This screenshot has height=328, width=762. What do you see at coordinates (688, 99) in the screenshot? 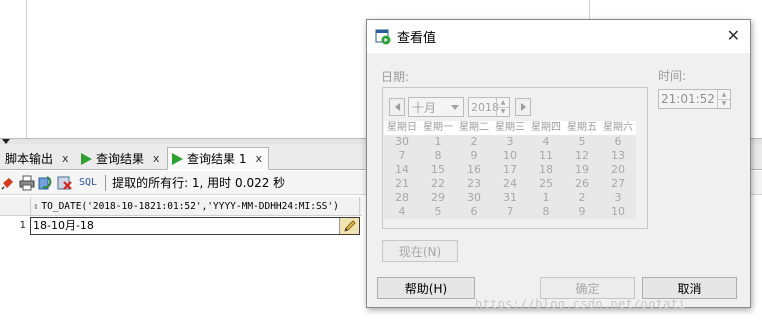
I see `time-value: 21:01:52` at bounding box center [688, 99].